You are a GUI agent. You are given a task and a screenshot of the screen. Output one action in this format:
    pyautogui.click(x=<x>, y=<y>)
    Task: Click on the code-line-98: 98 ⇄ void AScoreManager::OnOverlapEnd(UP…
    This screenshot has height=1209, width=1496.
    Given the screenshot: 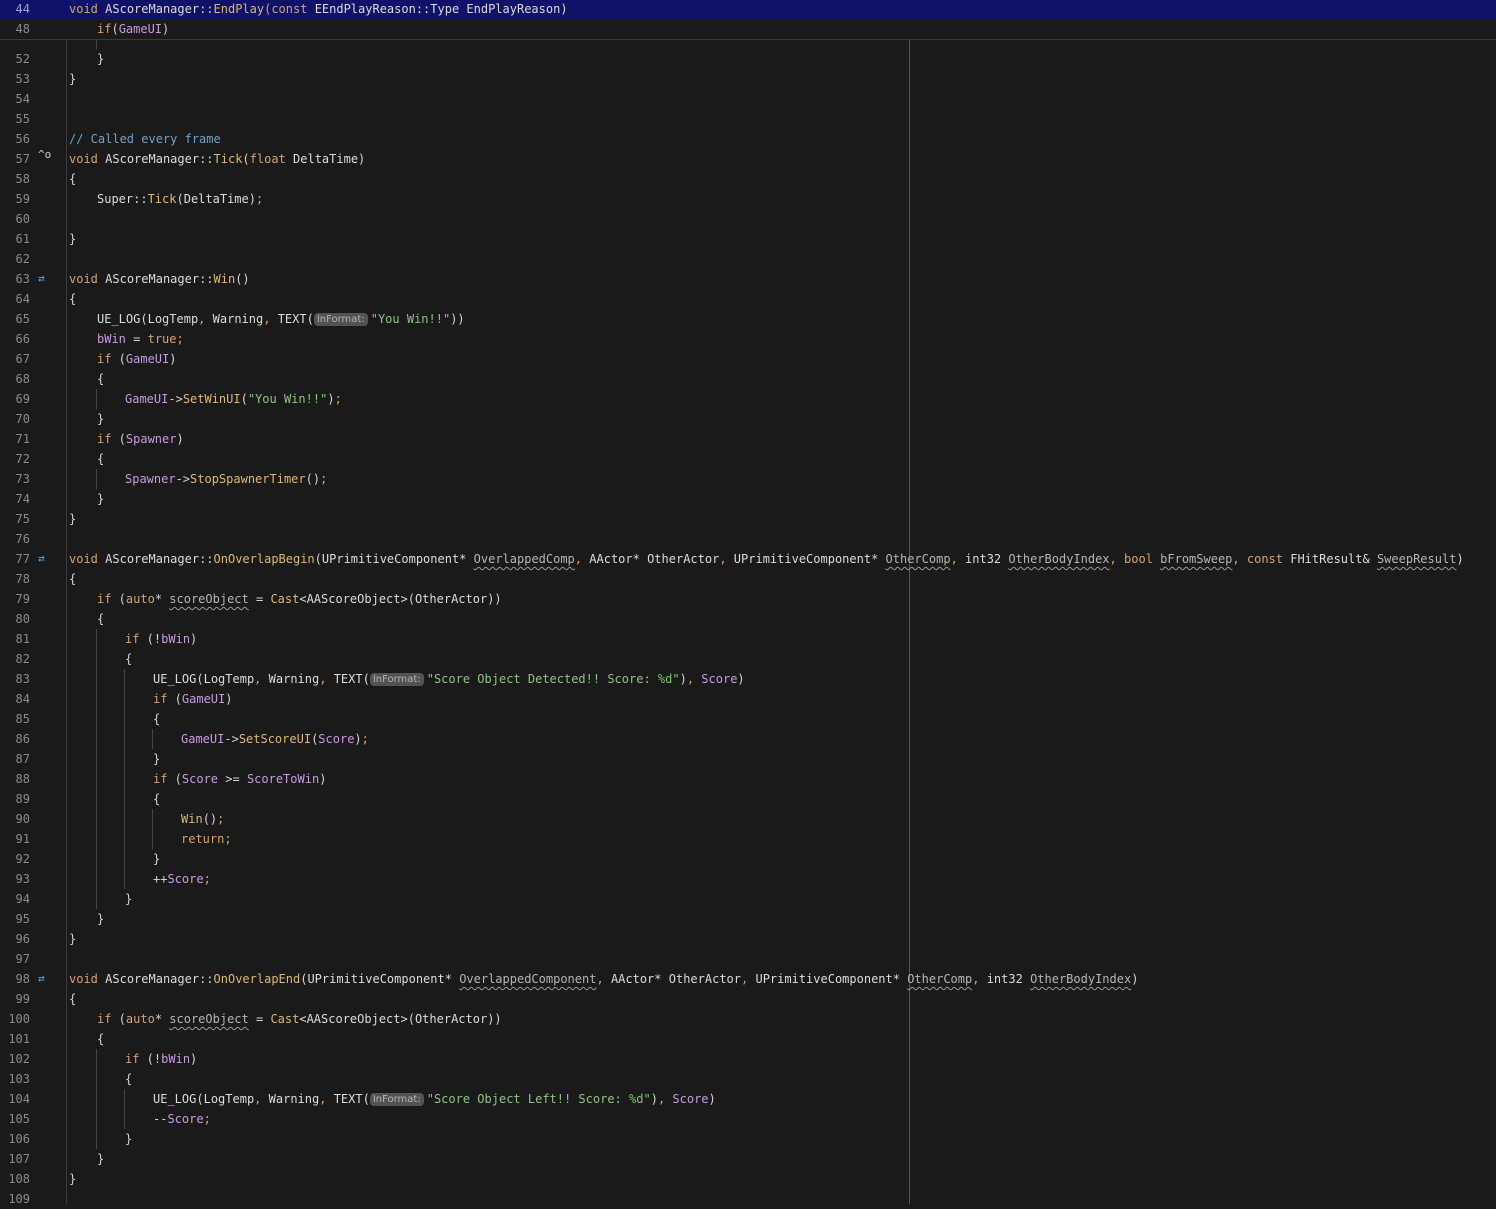 What is the action you would take?
    pyautogui.click(x=748, y=979)
    